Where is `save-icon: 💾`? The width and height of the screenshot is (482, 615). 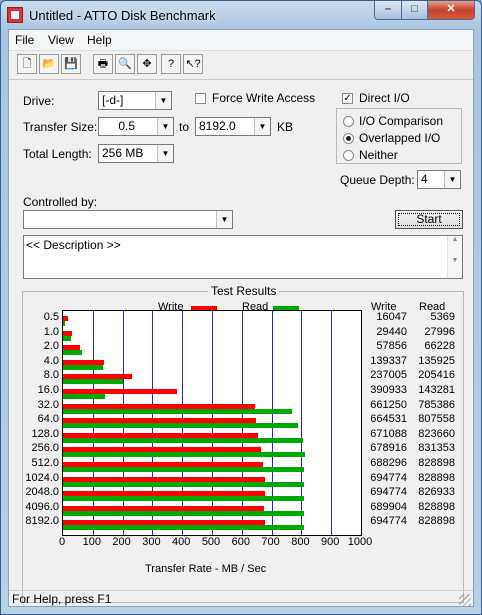 save-icon: 💾 is located at coordinates (71, 64).